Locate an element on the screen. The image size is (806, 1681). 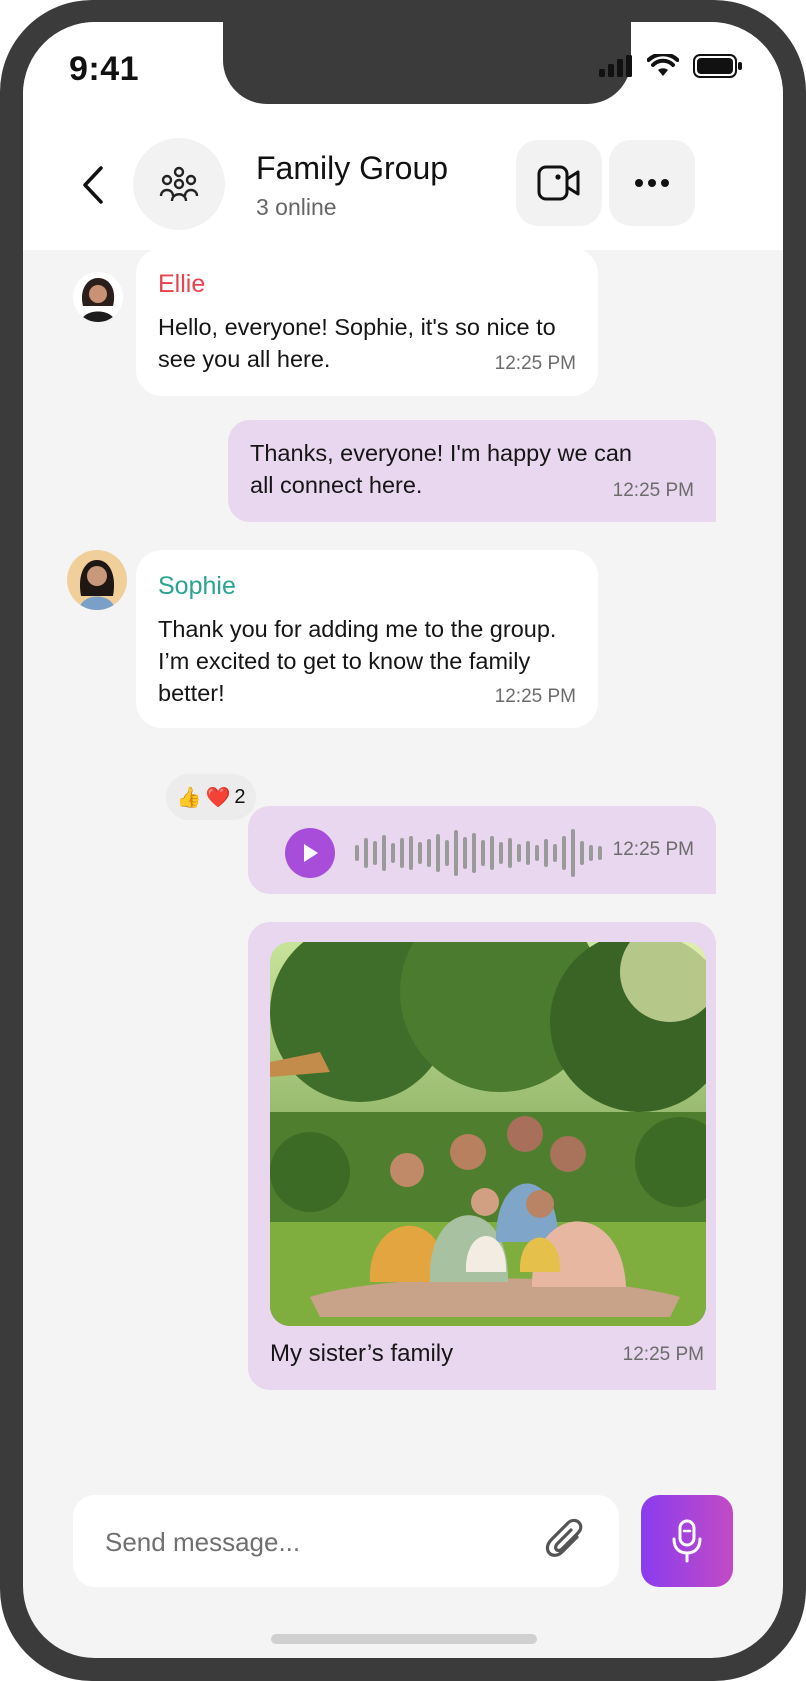
chevron-left-icon is located at coordinates (93, 185).